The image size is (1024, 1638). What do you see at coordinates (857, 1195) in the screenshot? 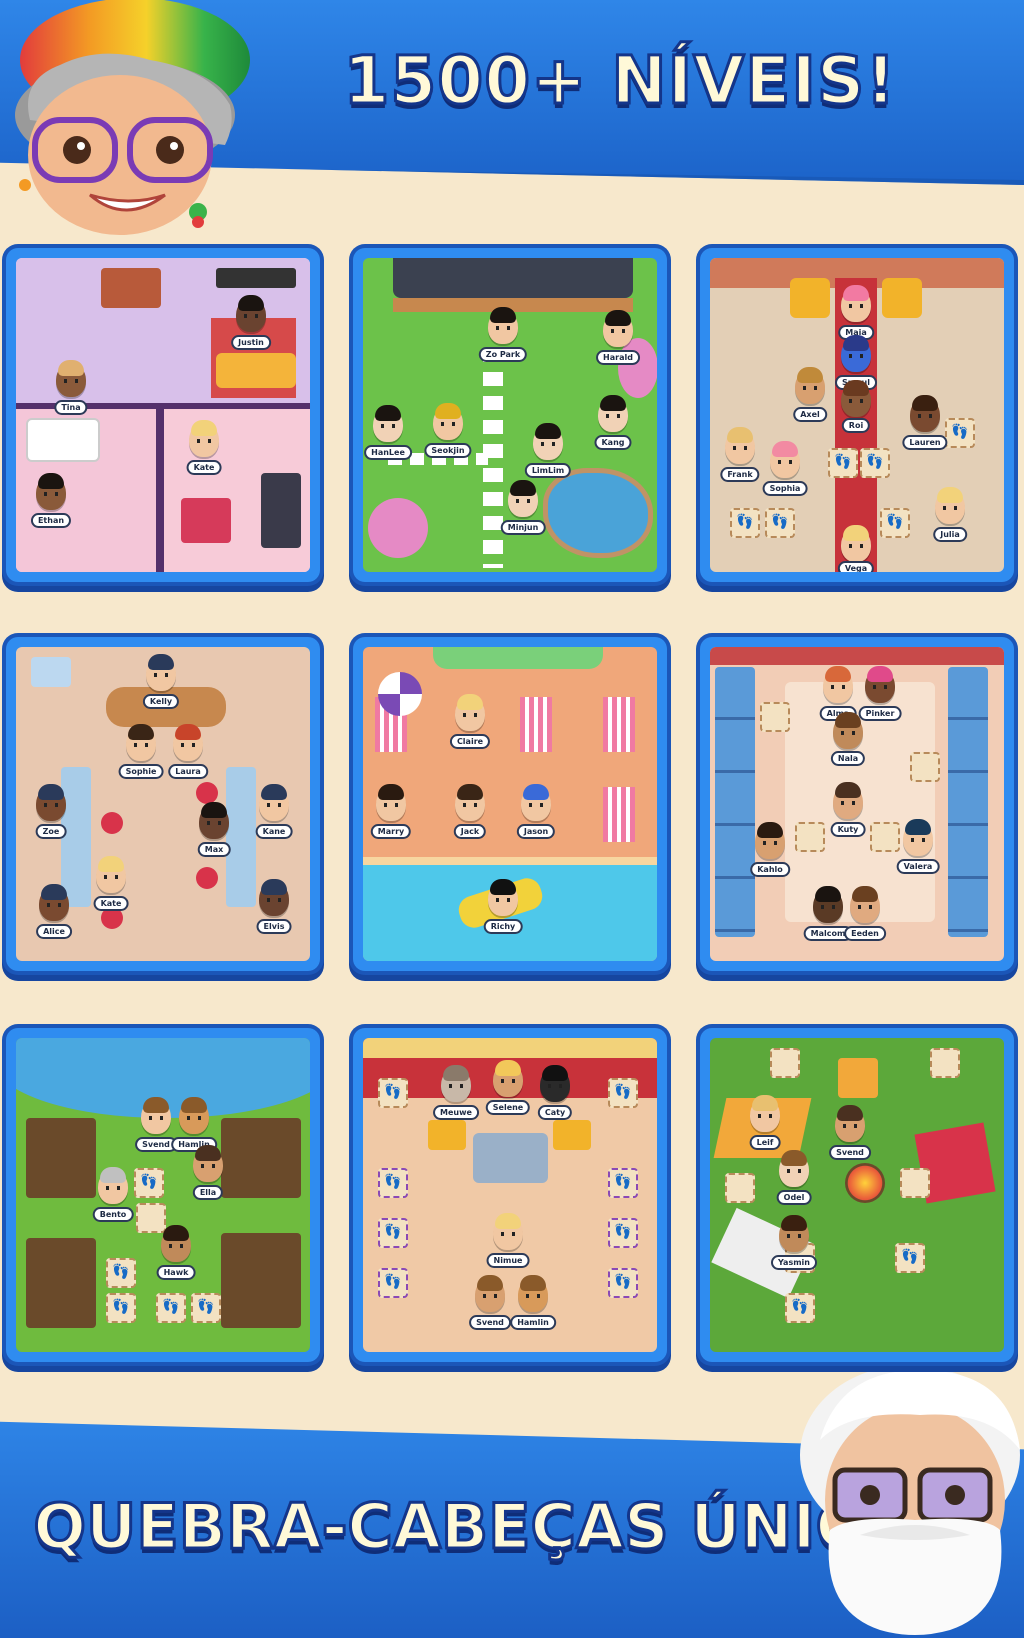
I see `level-card-campsite: Leif Svend Odel Yasmin` at bounding box center [857, 1195].